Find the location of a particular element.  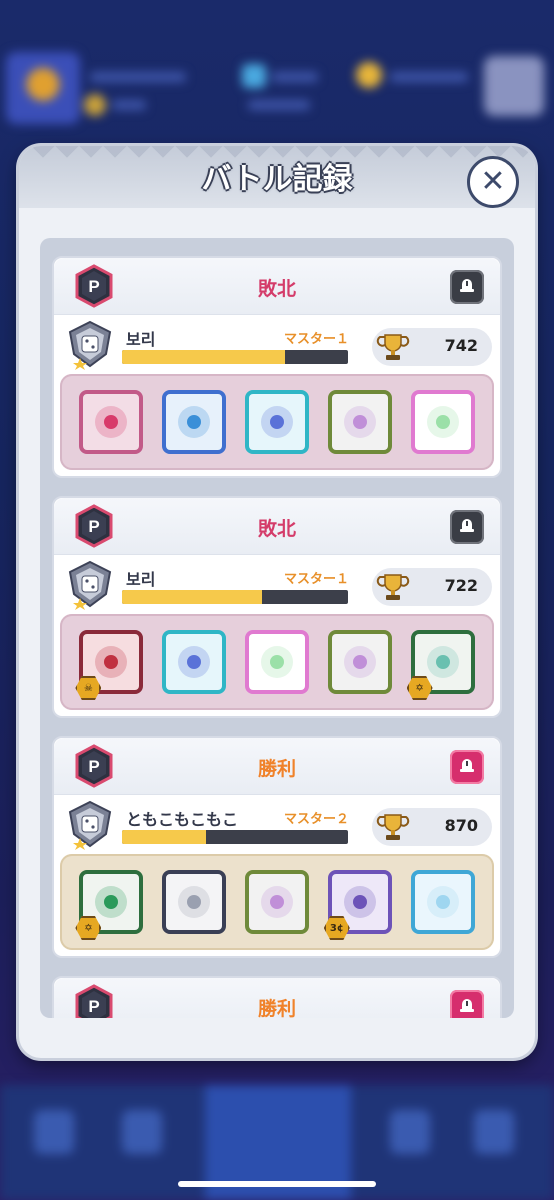

lobby-nav-dice-icon is located at coordinates (142, 1132).